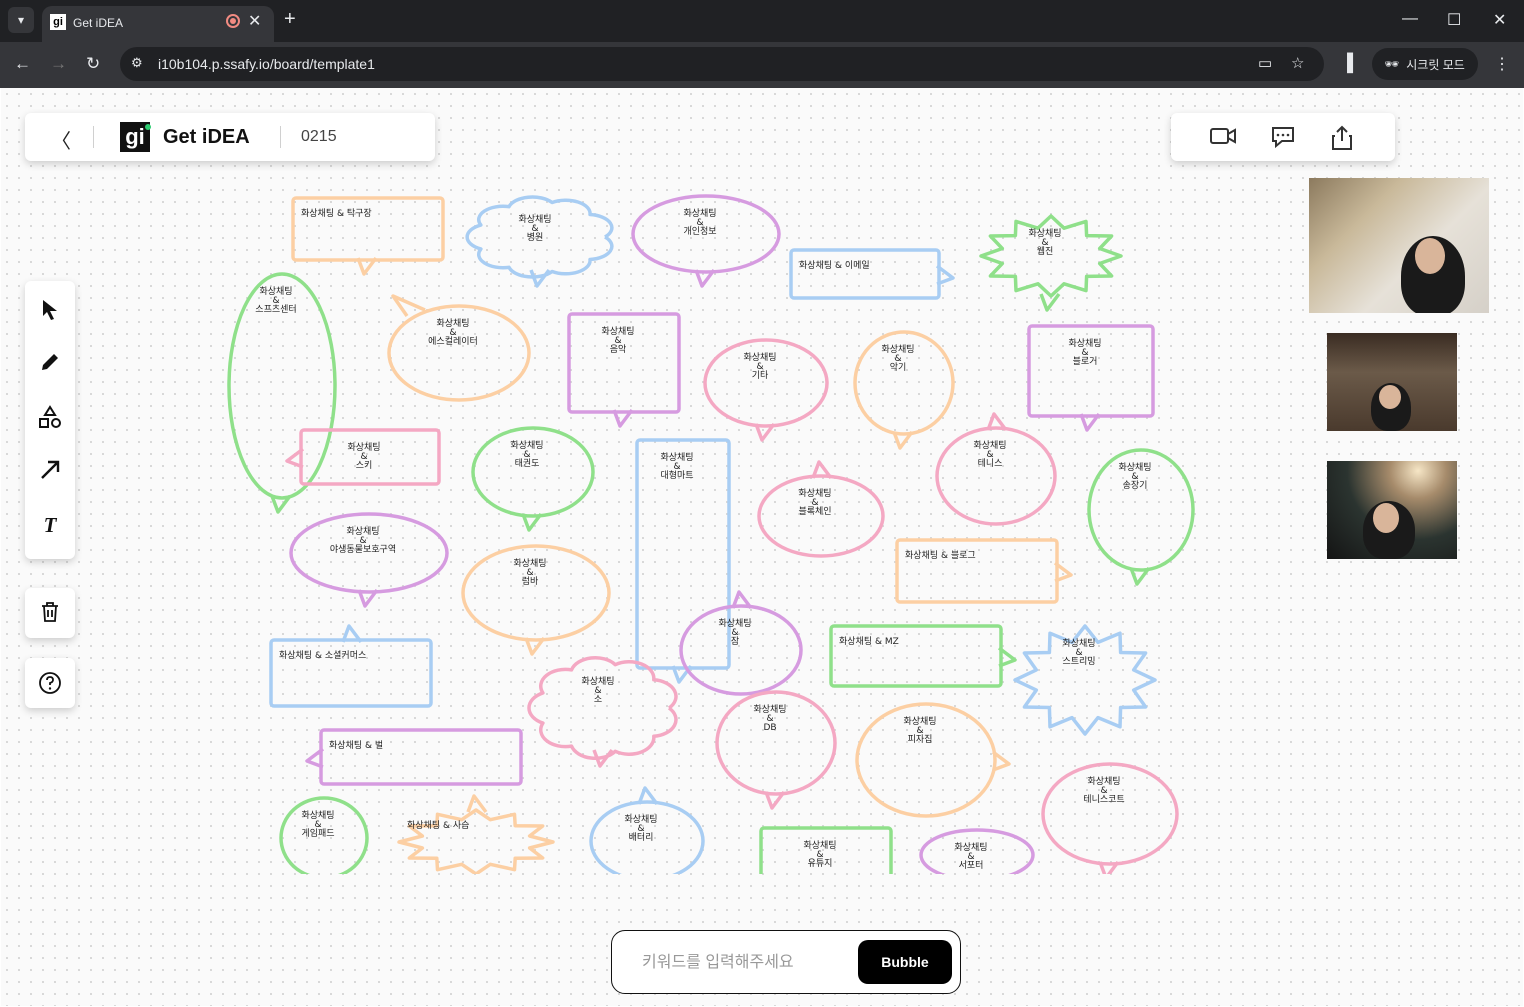  Describe the element at coordinates (535, 237) in the screenshot. I see `bubble-keyword: 병원` at that location.